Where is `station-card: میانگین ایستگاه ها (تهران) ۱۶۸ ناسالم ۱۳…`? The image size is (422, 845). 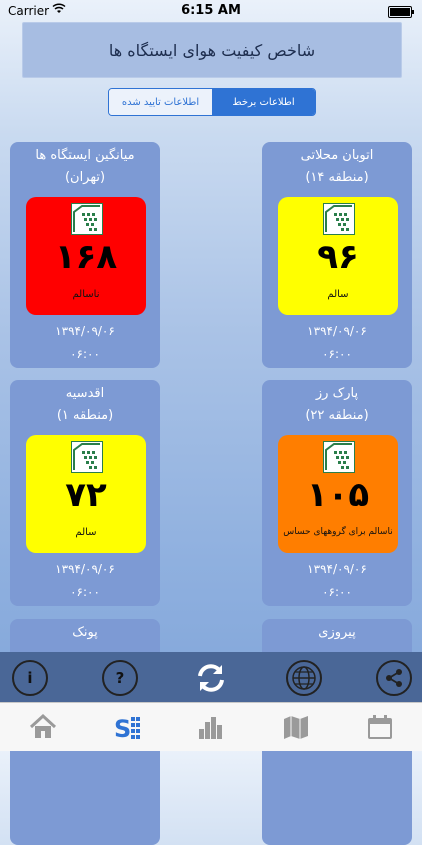 station-card: میانگین ایستگاه ها (تهران) ۱۶۸ ناسالم ۱۳… is located at coordinates (85, 255).